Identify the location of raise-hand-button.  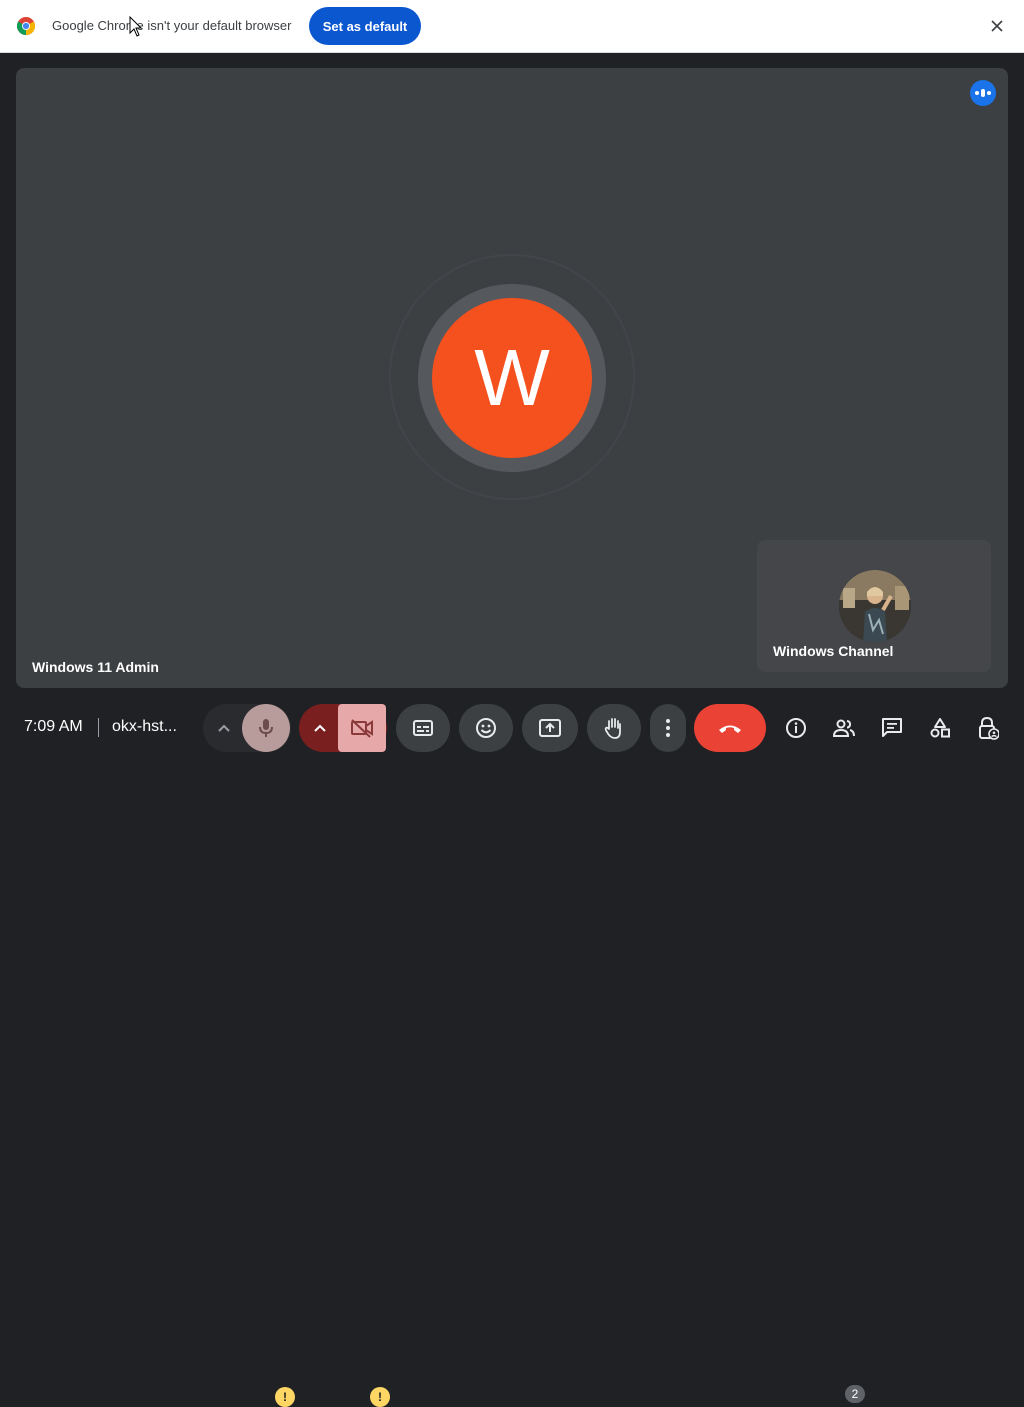
(614, 728).